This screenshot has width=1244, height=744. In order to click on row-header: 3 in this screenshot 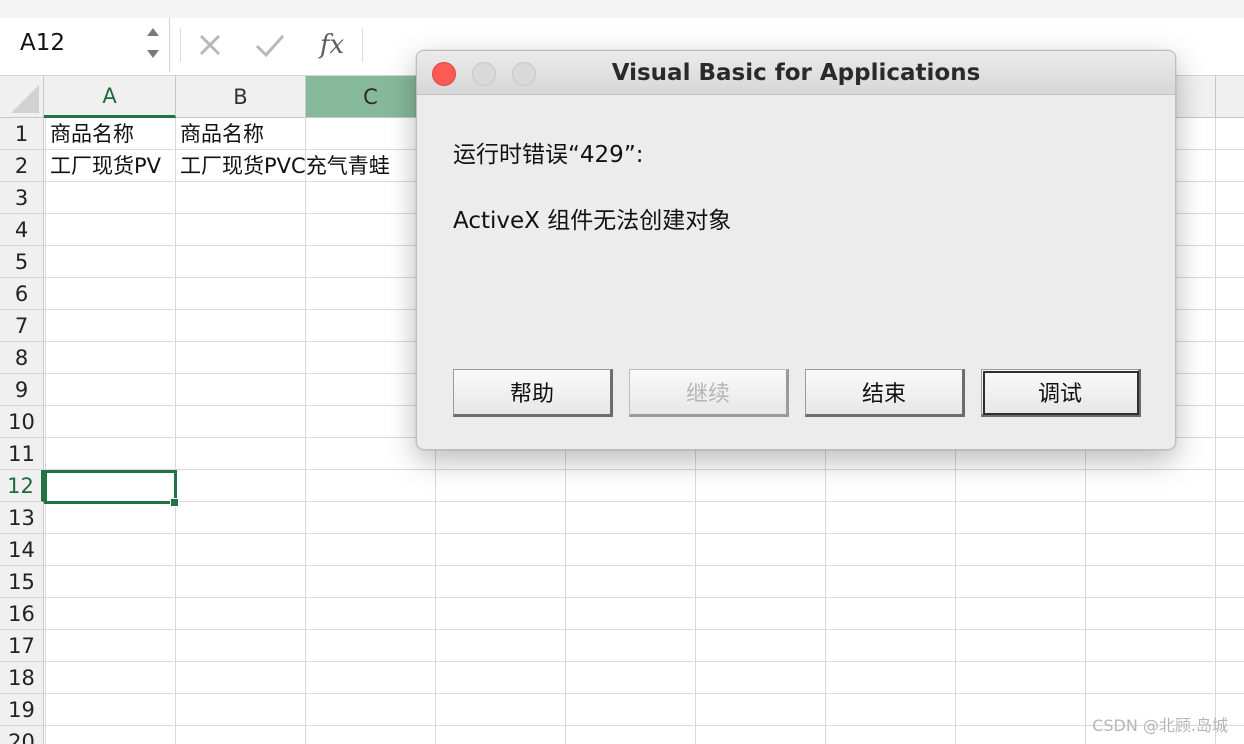, I will do `click(22, 198)`.